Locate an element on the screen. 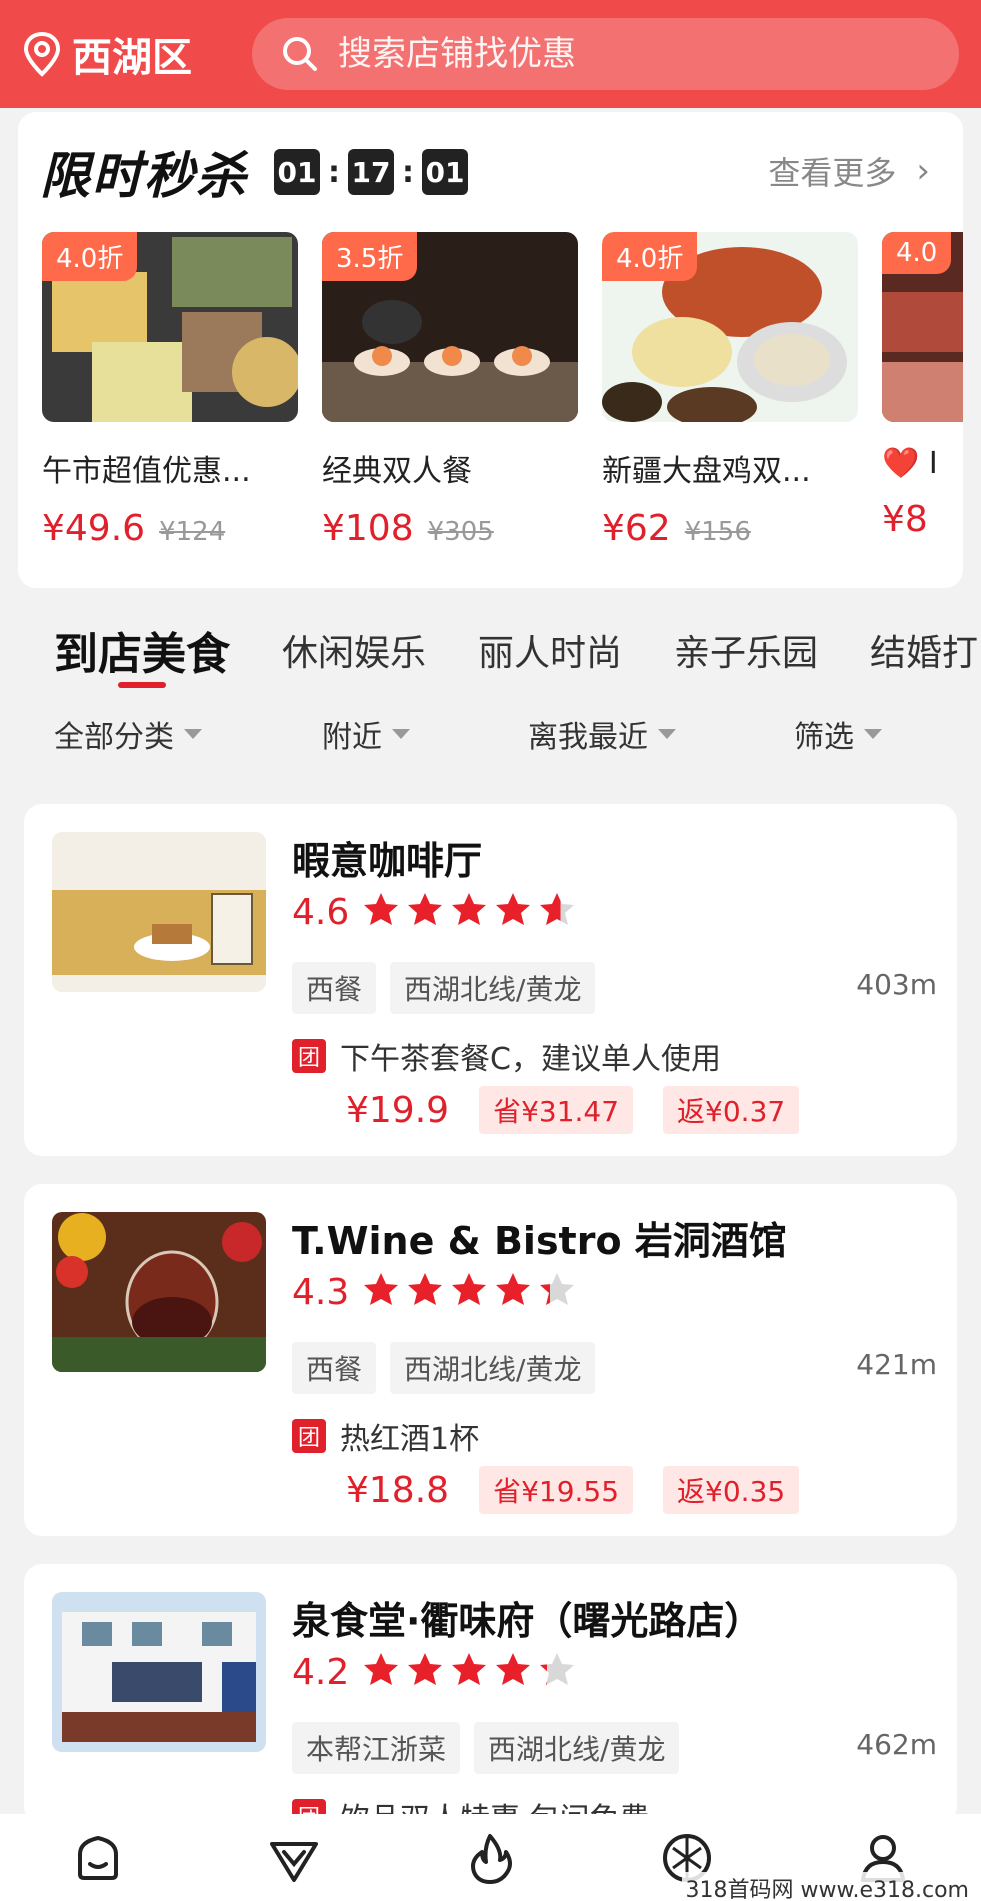  filter-nearby: 附近 is located at coordinates (366, 734).